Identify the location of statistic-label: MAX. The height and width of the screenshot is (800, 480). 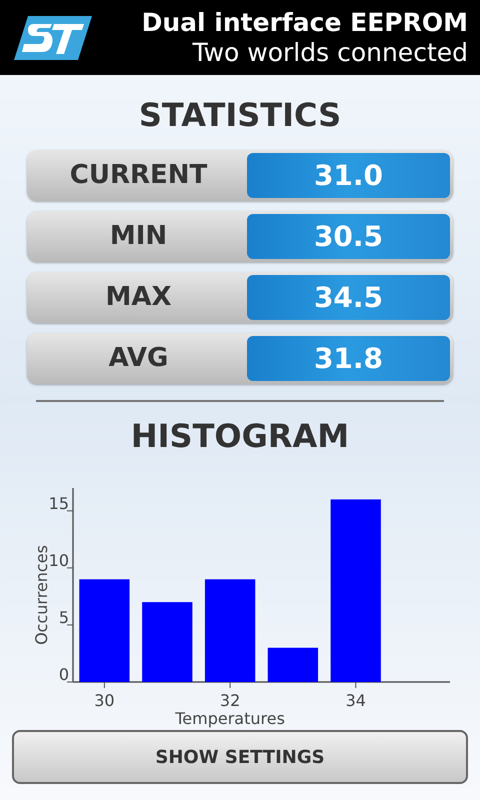
(138, 297).